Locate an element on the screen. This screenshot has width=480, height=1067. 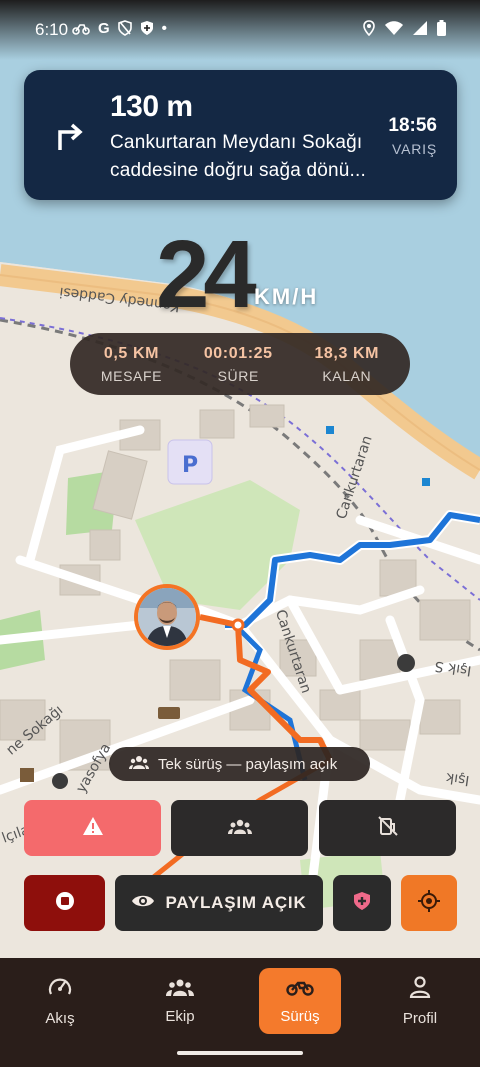
toggle-sharing-button: PAYLAŞIM AÇIK is located at coordinates (219, 903).